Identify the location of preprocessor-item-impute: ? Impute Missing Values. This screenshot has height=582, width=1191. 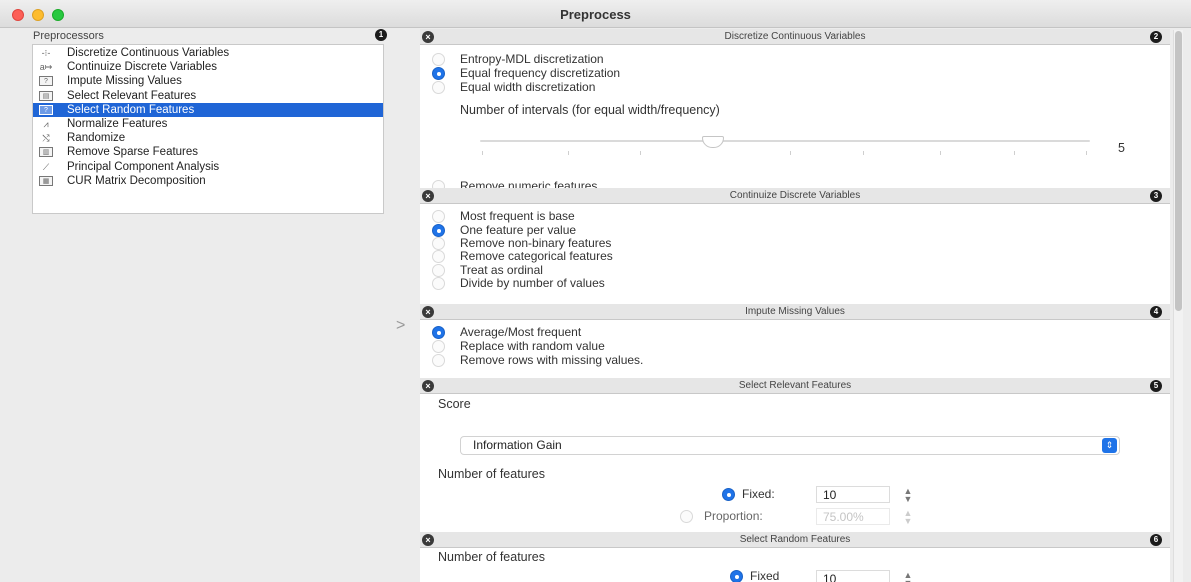
(208, 81).